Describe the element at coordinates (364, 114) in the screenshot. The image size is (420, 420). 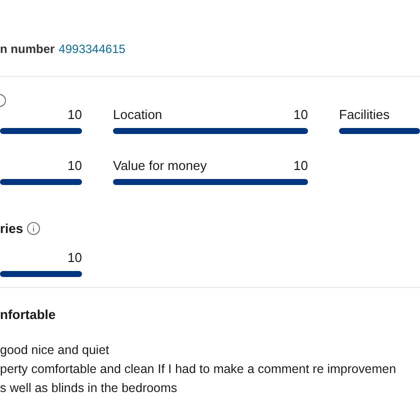
I see `category-label: Facilities` at that location.